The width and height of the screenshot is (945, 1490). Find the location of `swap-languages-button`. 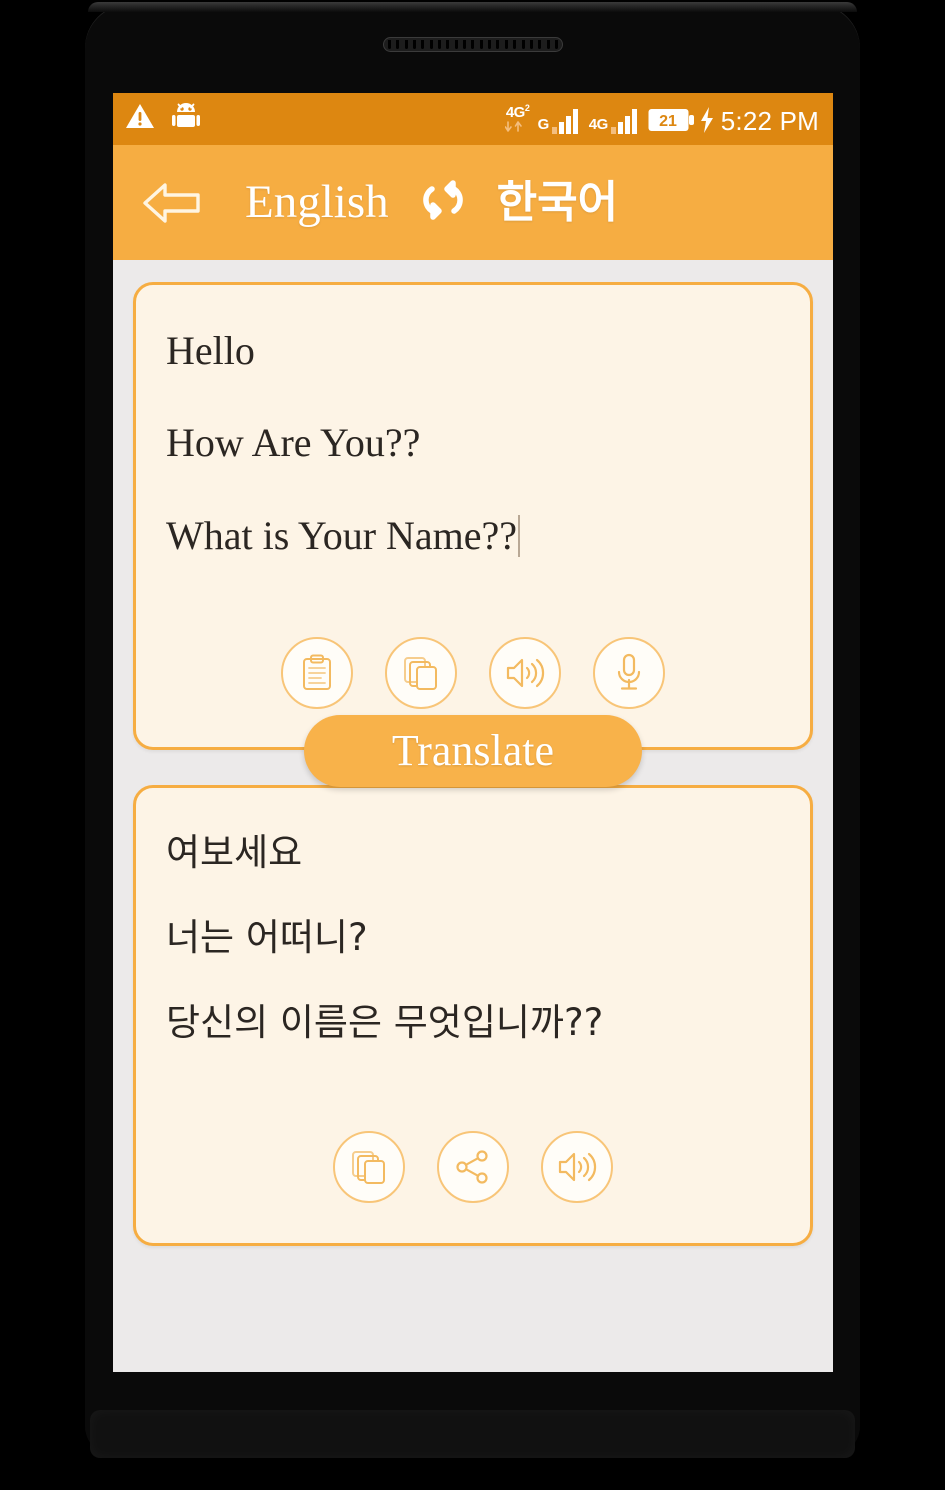

swap-languages-button is located at coordinates (443, 202).